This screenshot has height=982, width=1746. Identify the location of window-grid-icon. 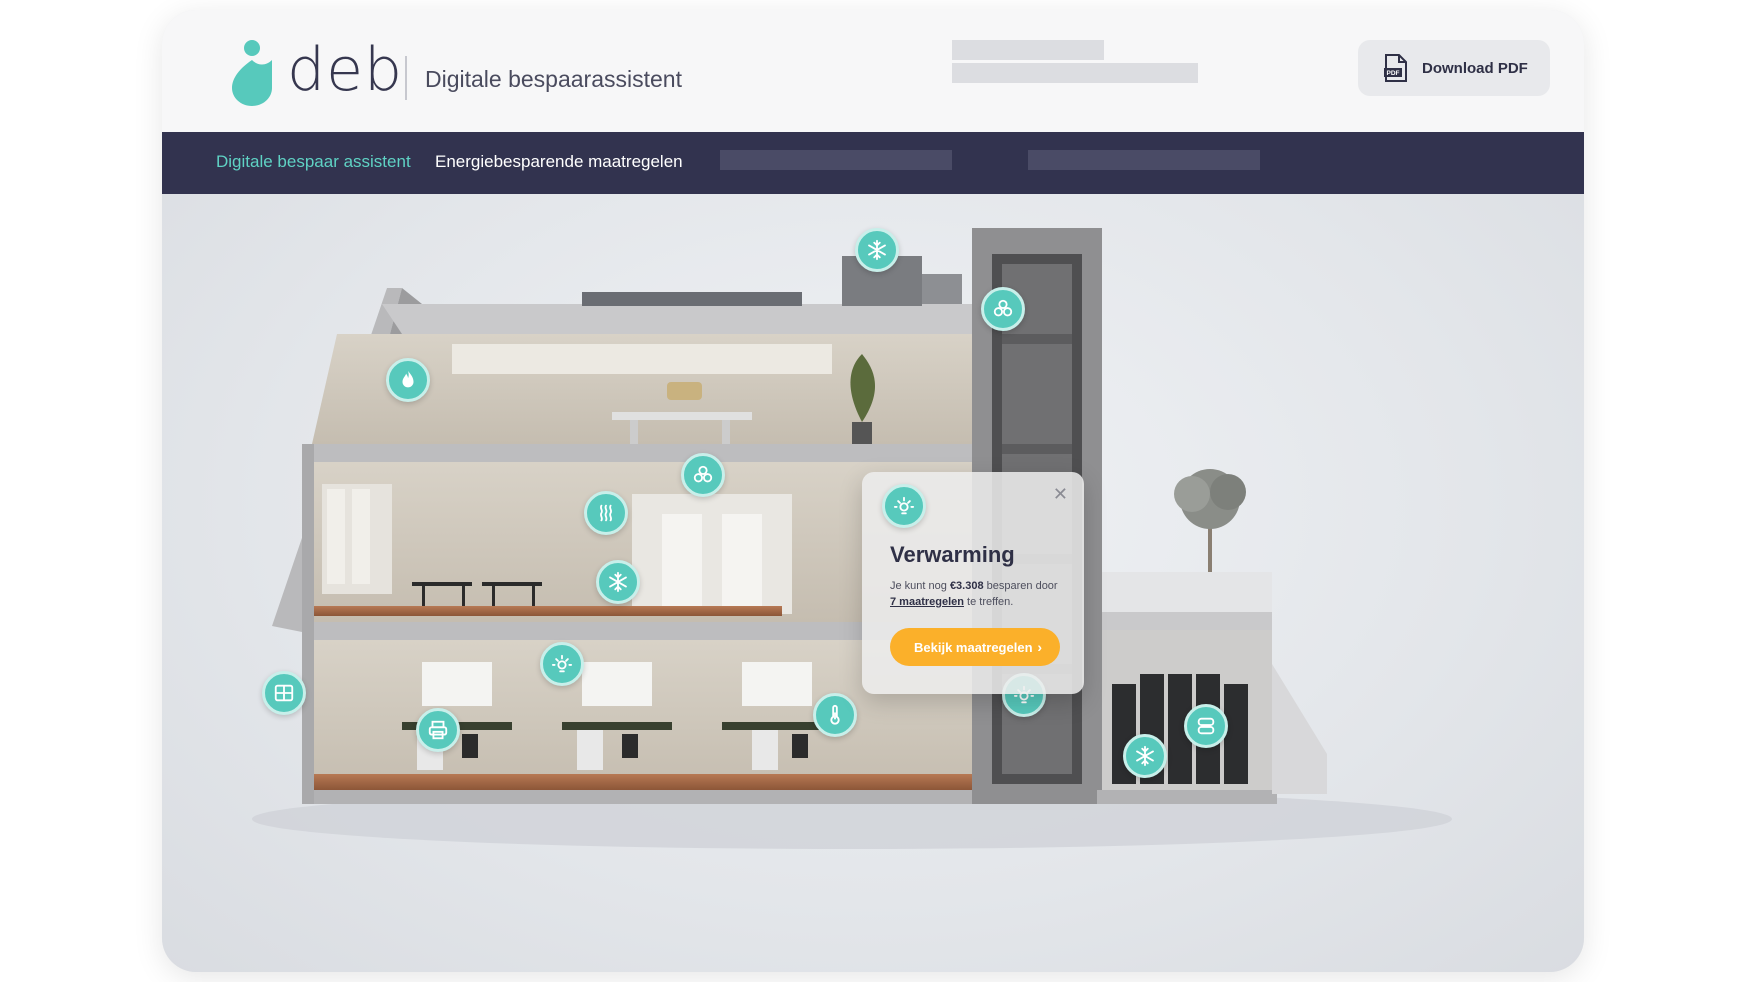
(284, 693).